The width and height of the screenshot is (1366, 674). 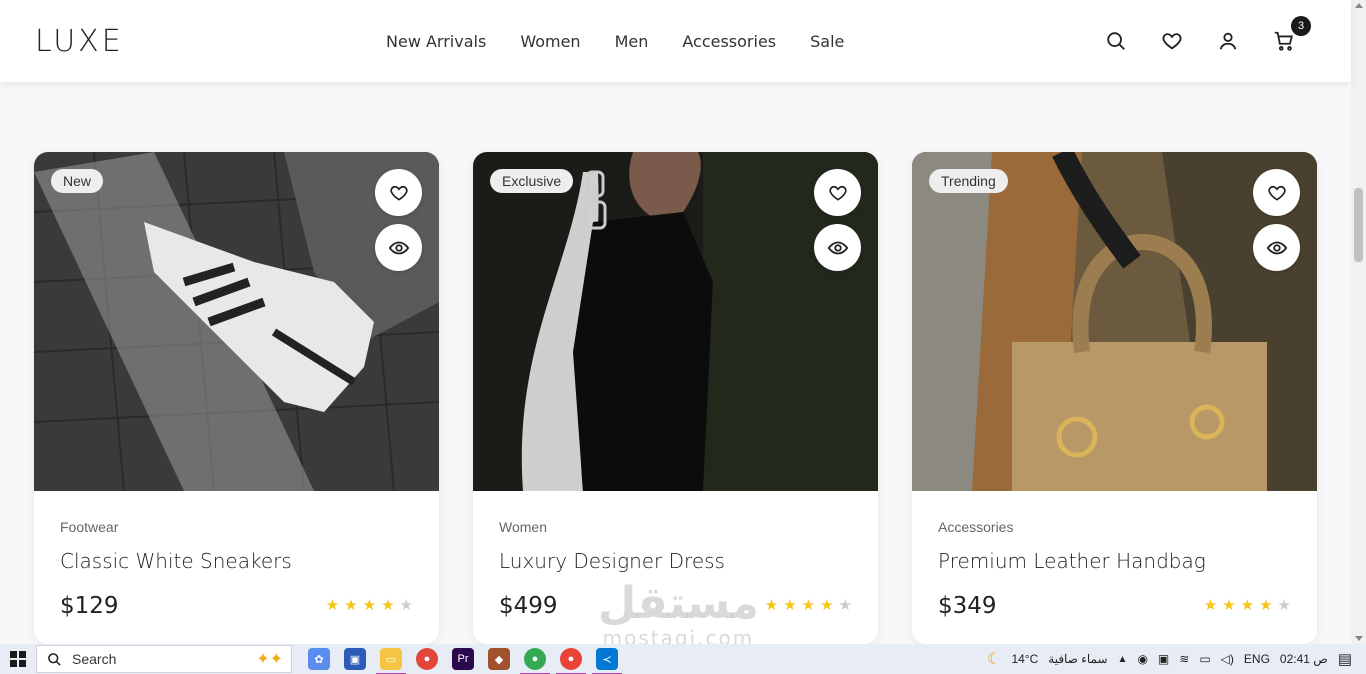 I want to click on account-icon, so click(x=1228, y=41).